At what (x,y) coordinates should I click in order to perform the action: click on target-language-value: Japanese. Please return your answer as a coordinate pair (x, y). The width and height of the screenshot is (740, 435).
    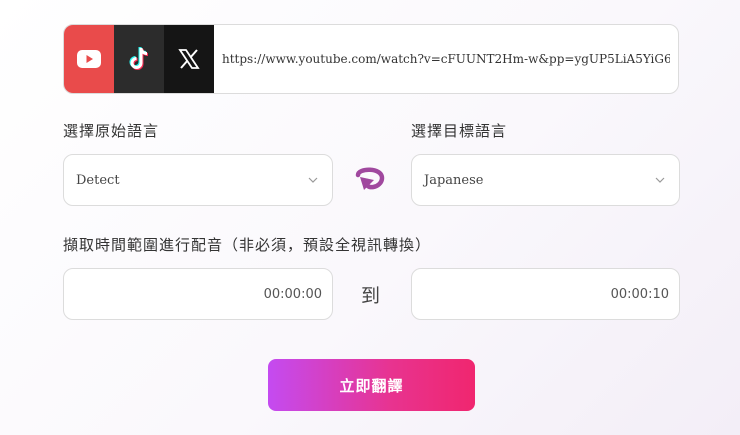
    Looking at the image, I should click on (454, 180).